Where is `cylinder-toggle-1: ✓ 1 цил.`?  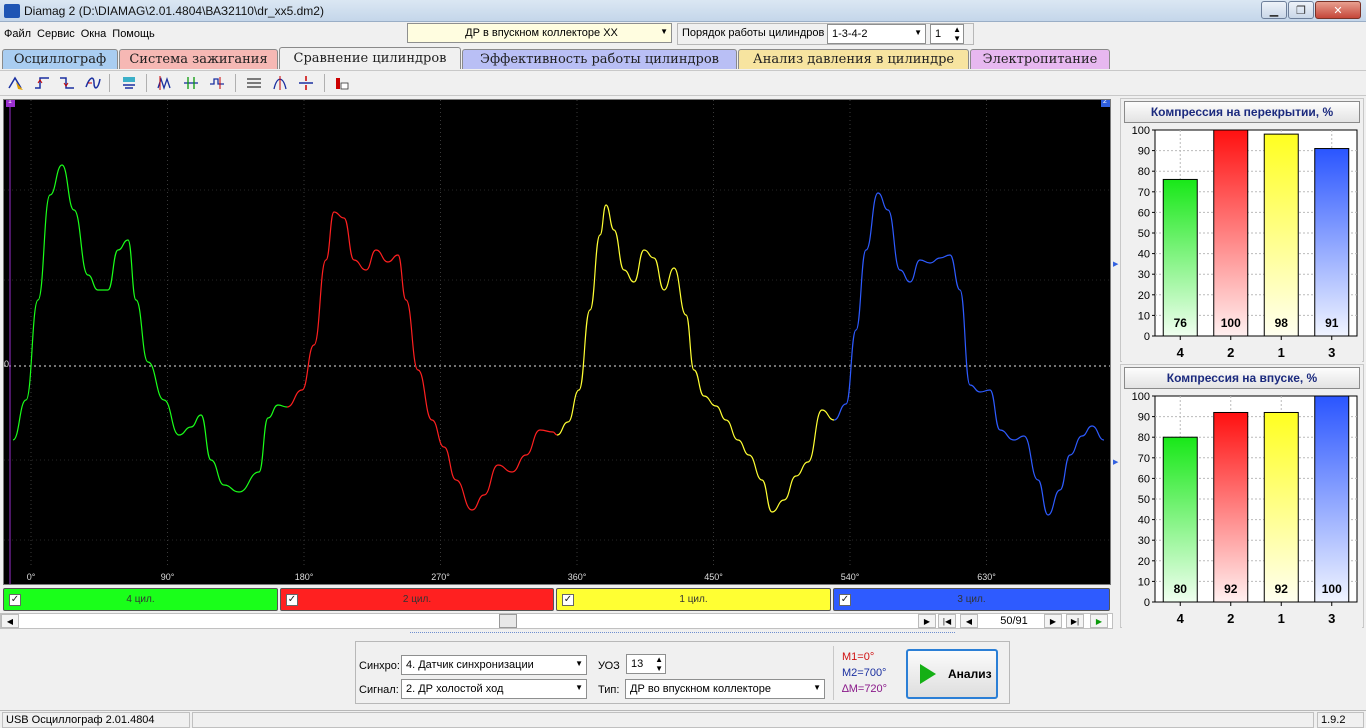 cylinder-toggle-1: ✓ 1 цил. is located at coordinates (693, 599).